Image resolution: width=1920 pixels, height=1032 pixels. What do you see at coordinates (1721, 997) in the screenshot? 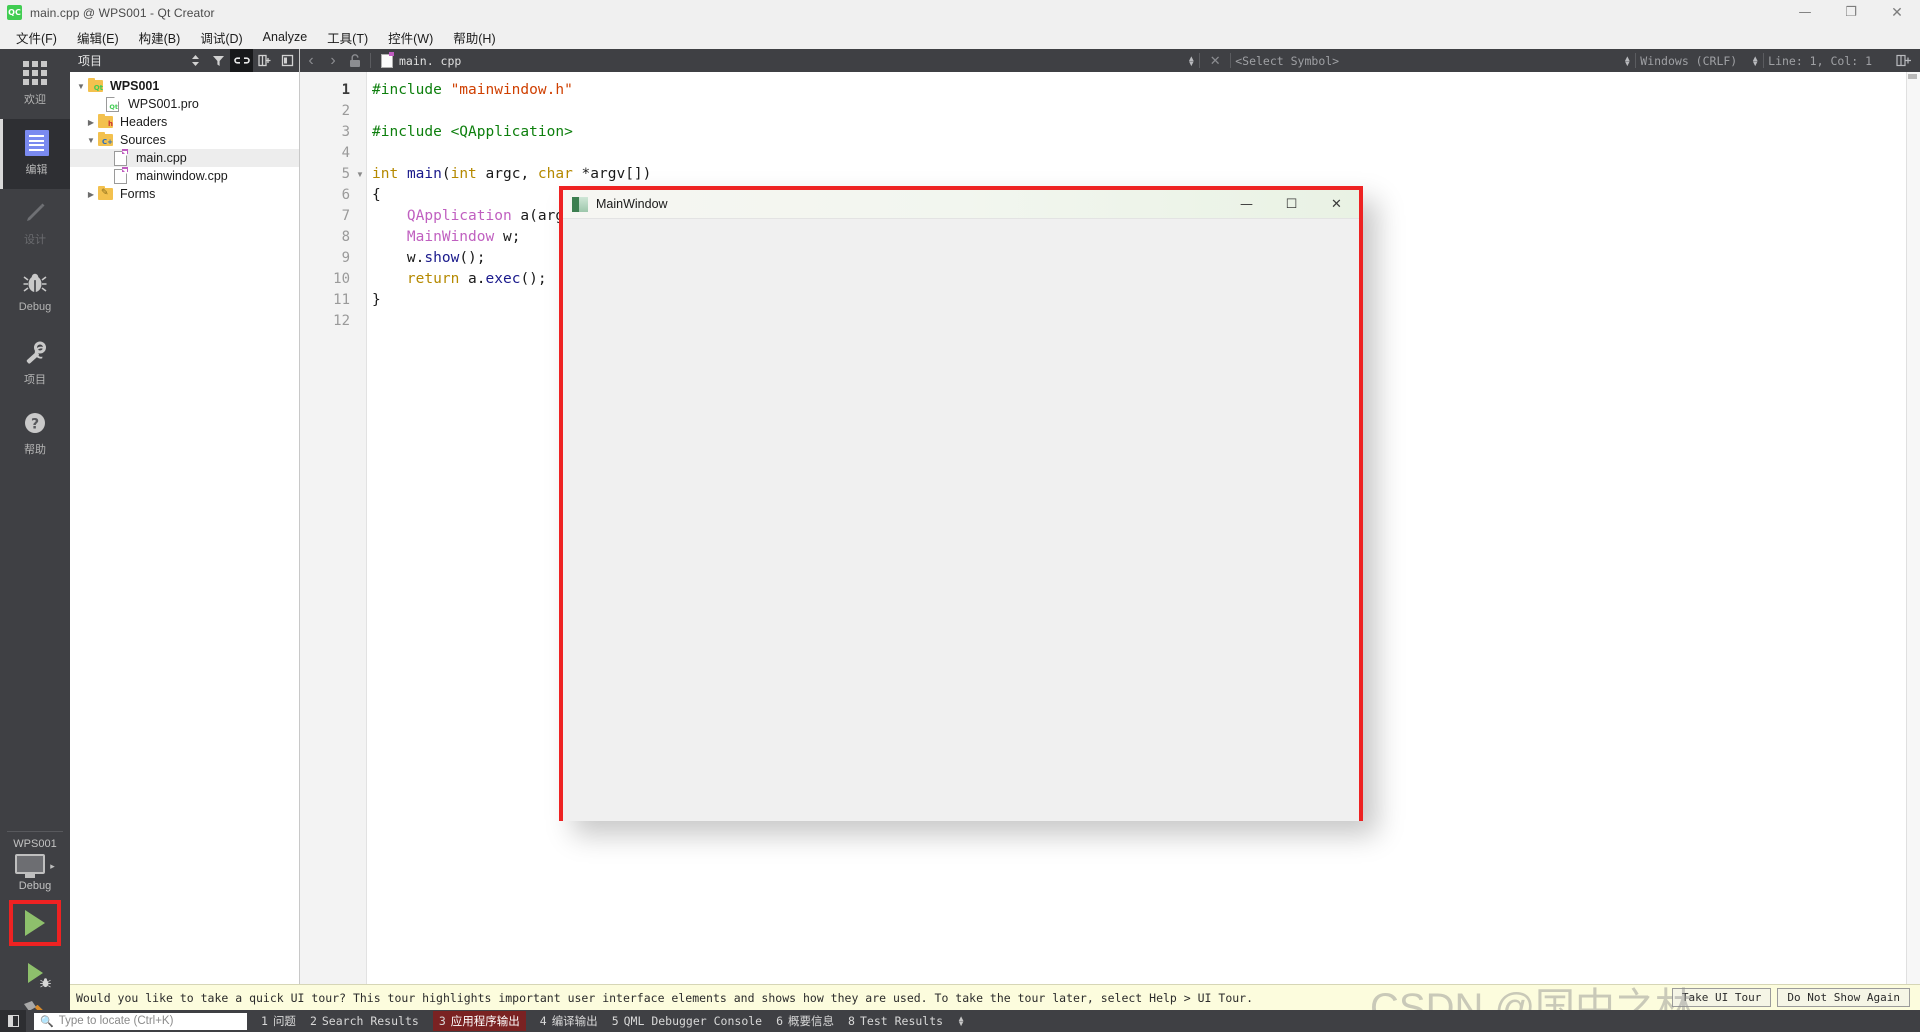
I see `take-ui-tour-button: Take UI Tour` at bounding box center [1721, 997].